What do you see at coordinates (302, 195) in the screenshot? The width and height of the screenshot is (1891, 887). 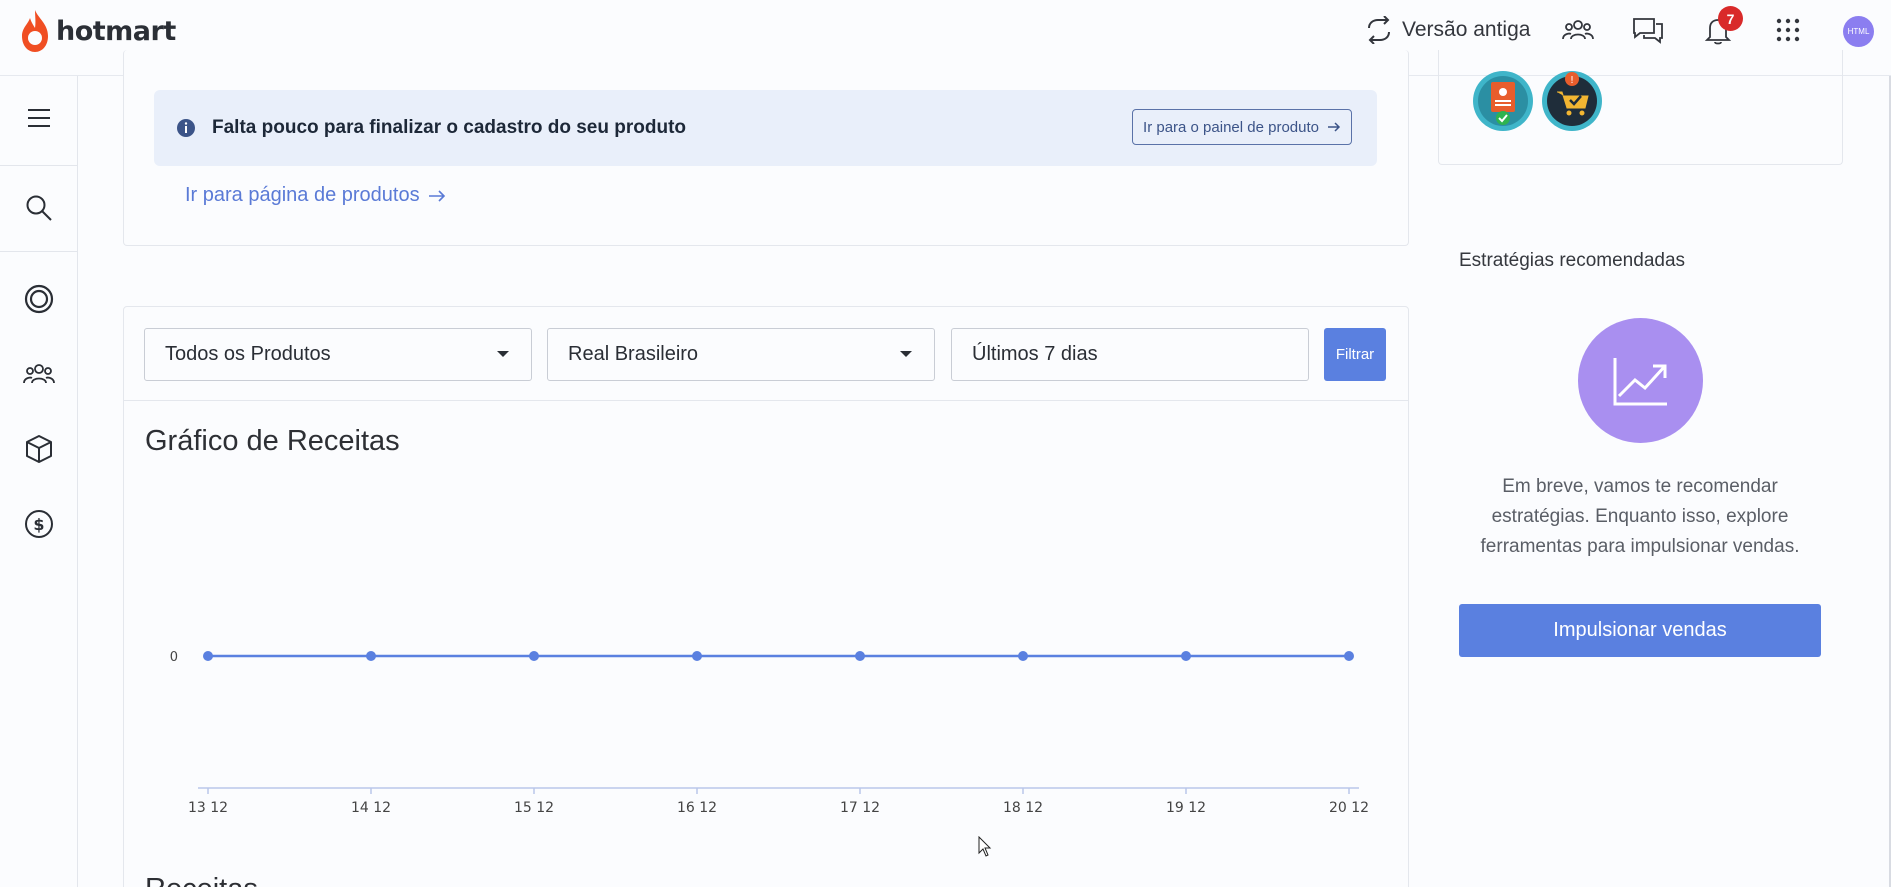 I see `products-page-label: Ir para página de produtos` at bounding box center [302, 195].